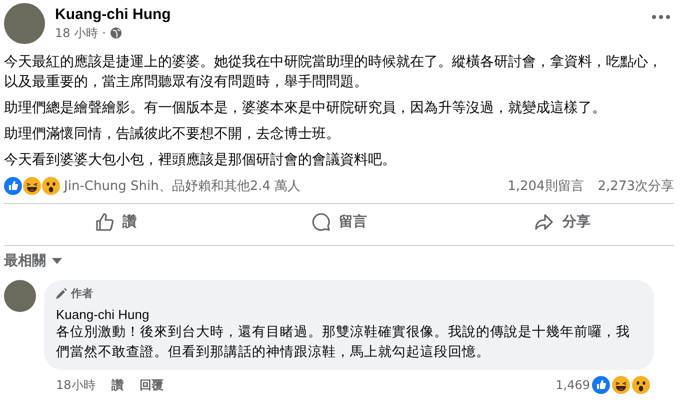 This screenshot has width=680, height=409. I want to click on share-arrow-icon, so click(544, 222).